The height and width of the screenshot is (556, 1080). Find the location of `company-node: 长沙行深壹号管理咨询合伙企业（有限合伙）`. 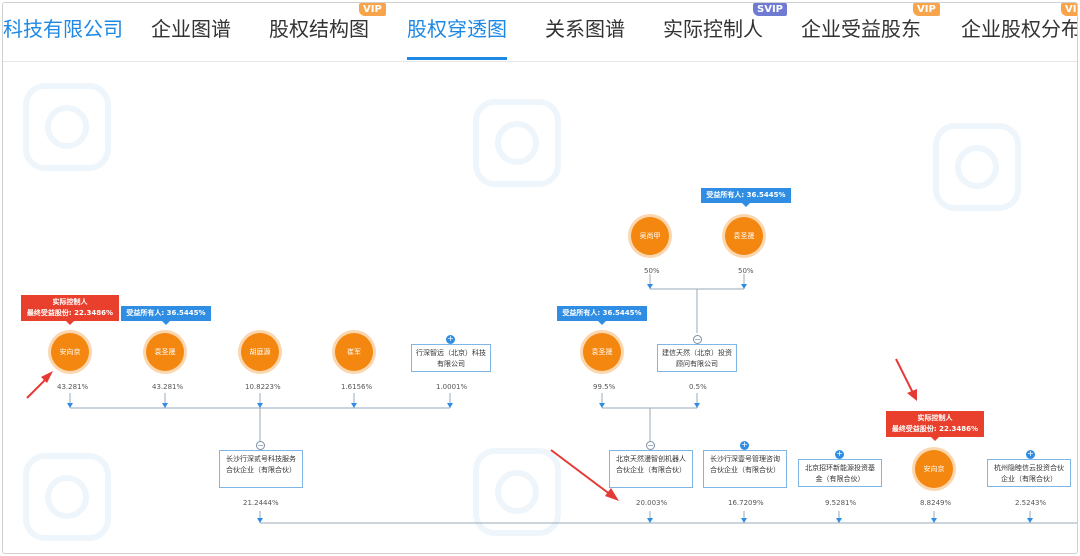

company-node: 长沙行深壹号管理咨询合伙企业（有限合伙） is located at coordinates (745, 469).